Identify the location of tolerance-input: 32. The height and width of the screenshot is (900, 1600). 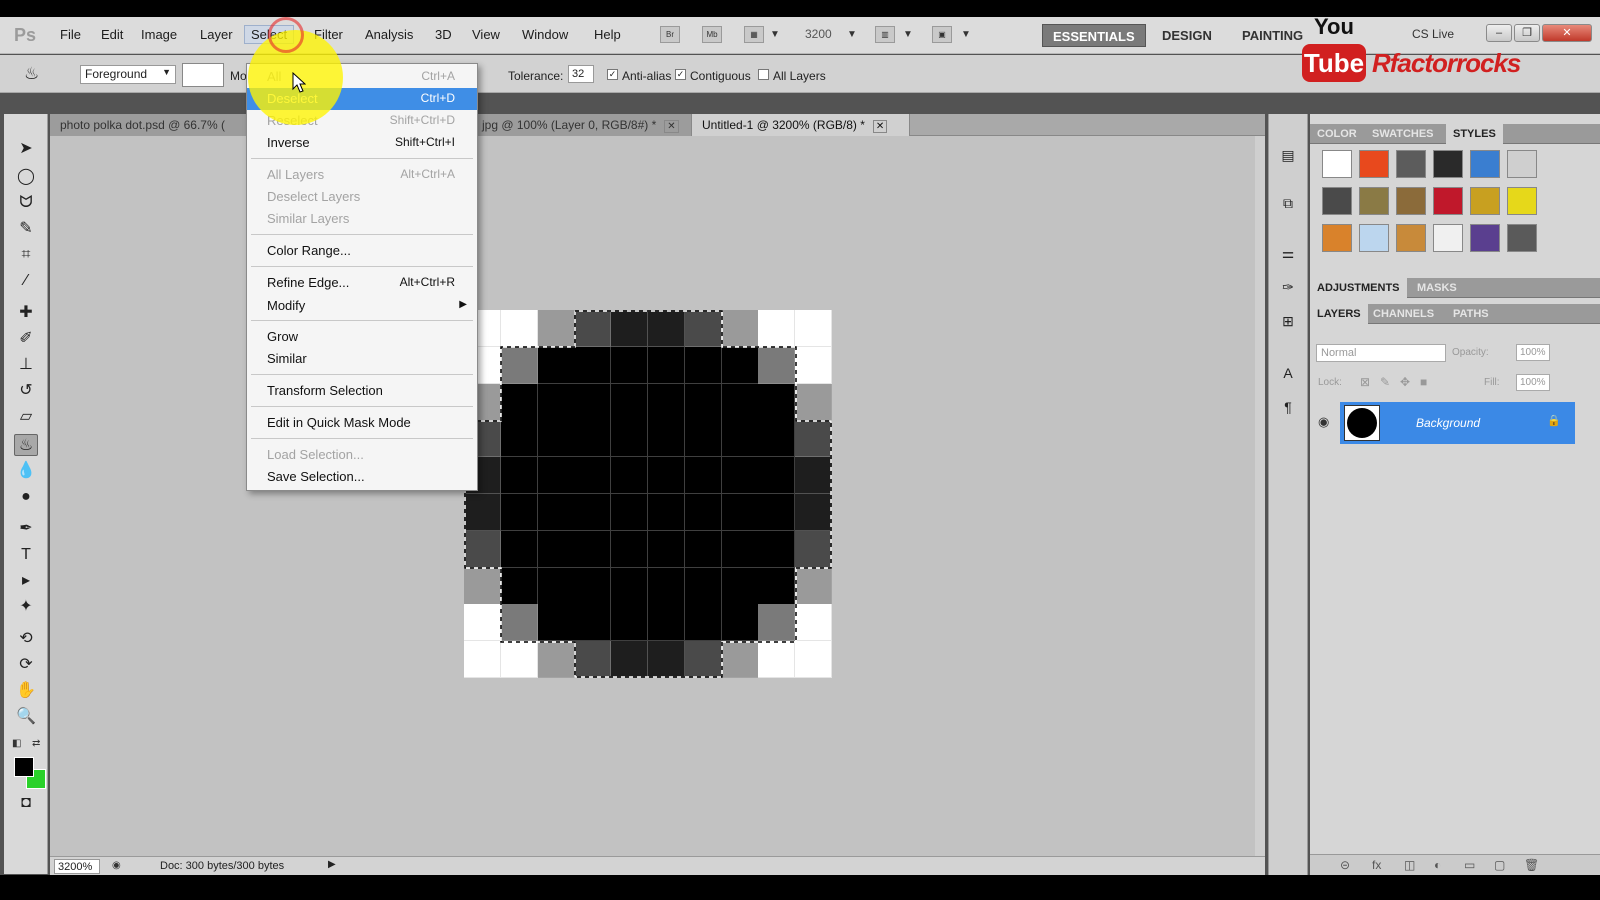
(581, 74).